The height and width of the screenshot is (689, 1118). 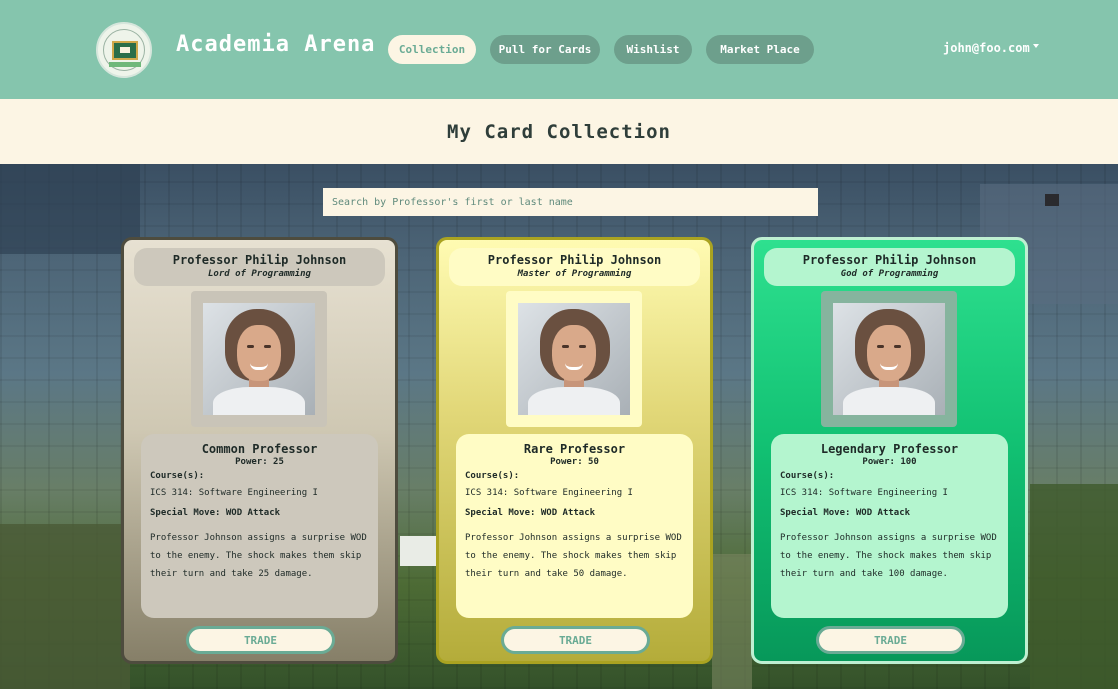 I want to click on card-rarity: Common Professor, so click(x=259, y=449).